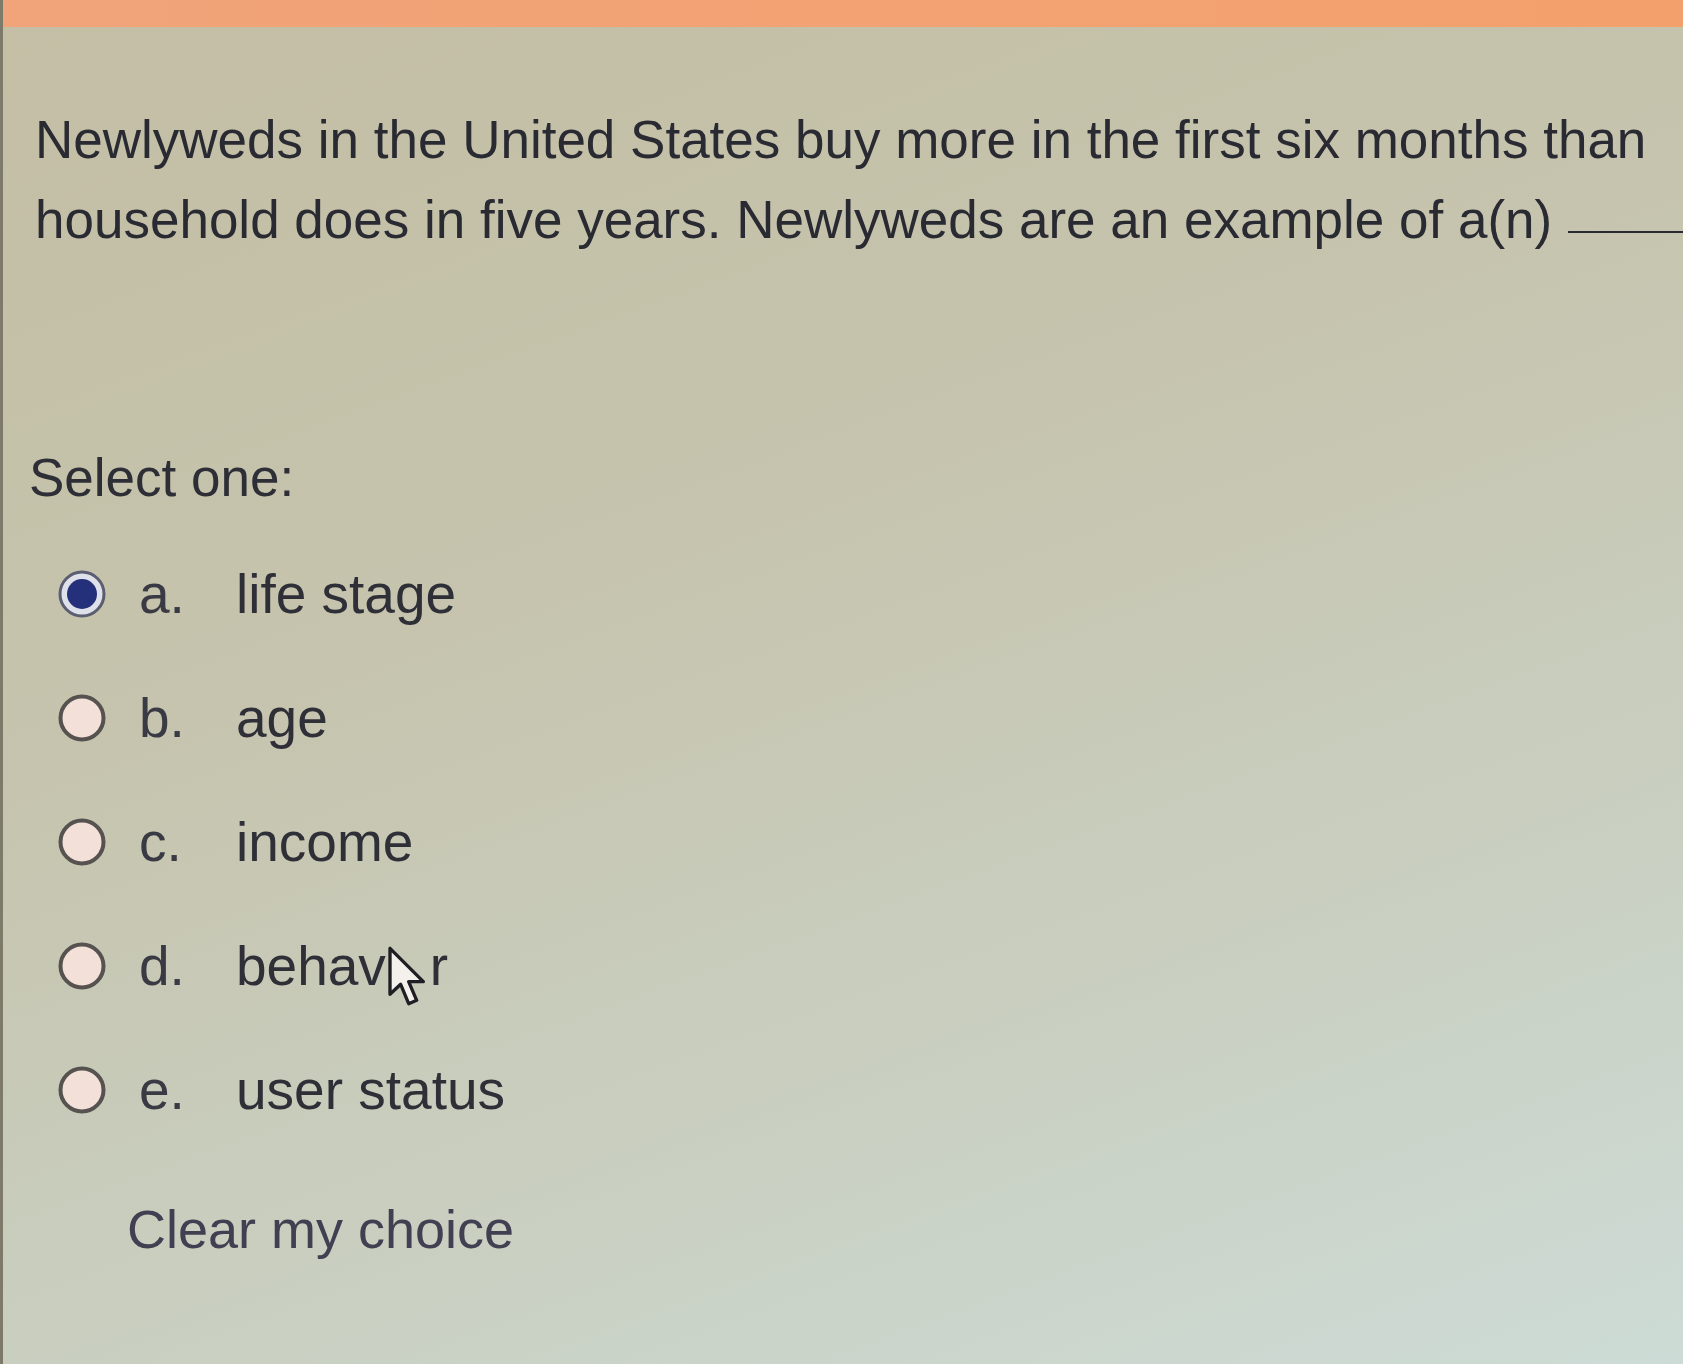 The height and width of the screenshot is (1364, 1683). What do you see at coordinates (162, 718) in the screenshot?
I see `option-letter: b.` at bounding box center [162, 718].